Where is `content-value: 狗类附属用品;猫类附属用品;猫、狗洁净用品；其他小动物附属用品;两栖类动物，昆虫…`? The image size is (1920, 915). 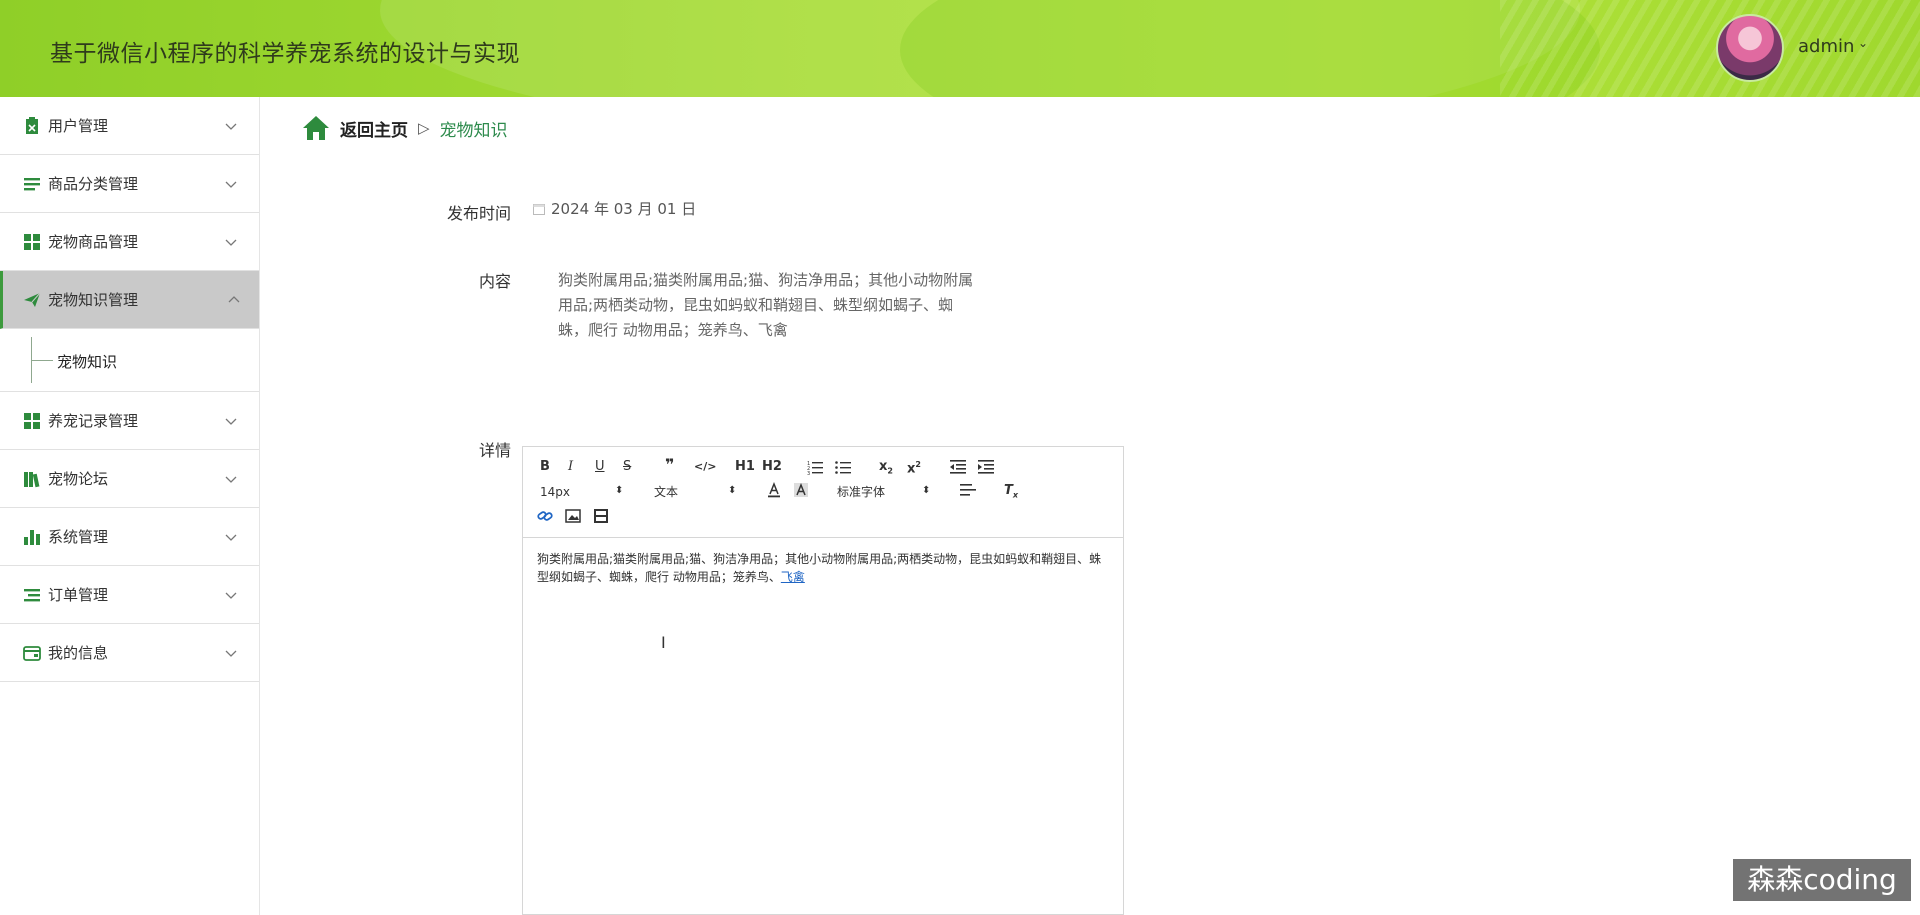
content-value: 狗类附属用品;猫类附属用品;猫、狗洁净用品；其他小动物附属用品;两栖类动物，昆虫… is located at coordinates (766, 305).